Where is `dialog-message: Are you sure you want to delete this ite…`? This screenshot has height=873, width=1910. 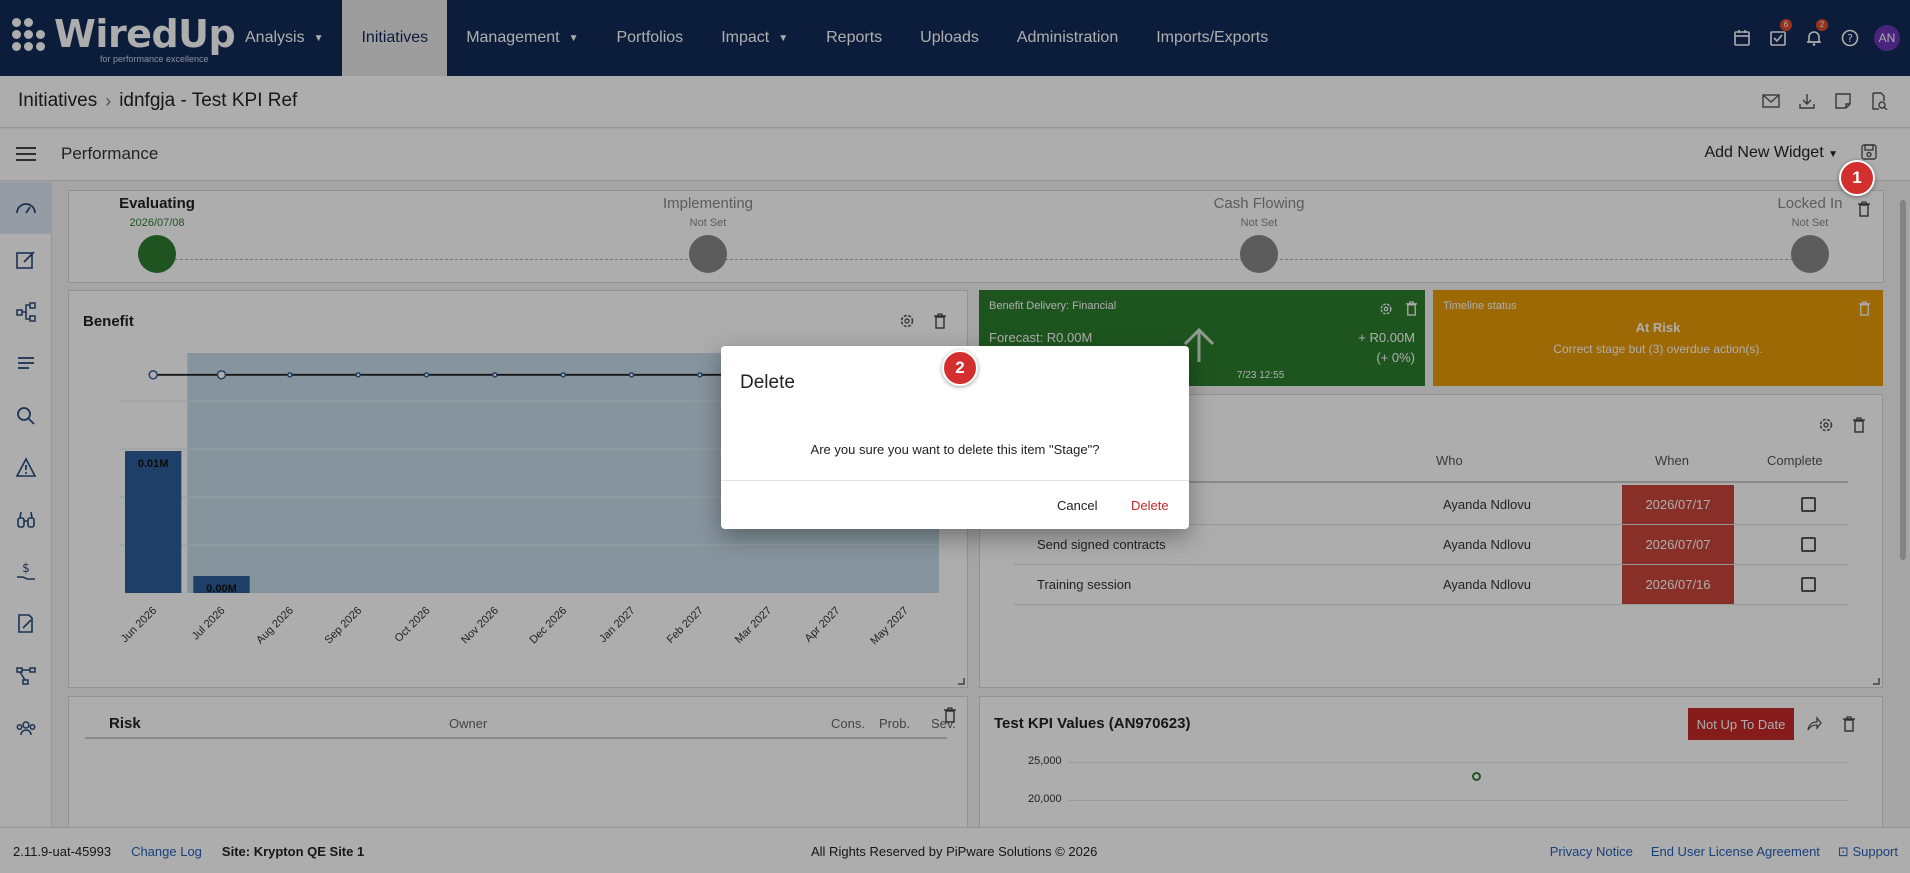
dialog-message: Are you sure you want to delete this ite… is located at coordinates (955, 449).